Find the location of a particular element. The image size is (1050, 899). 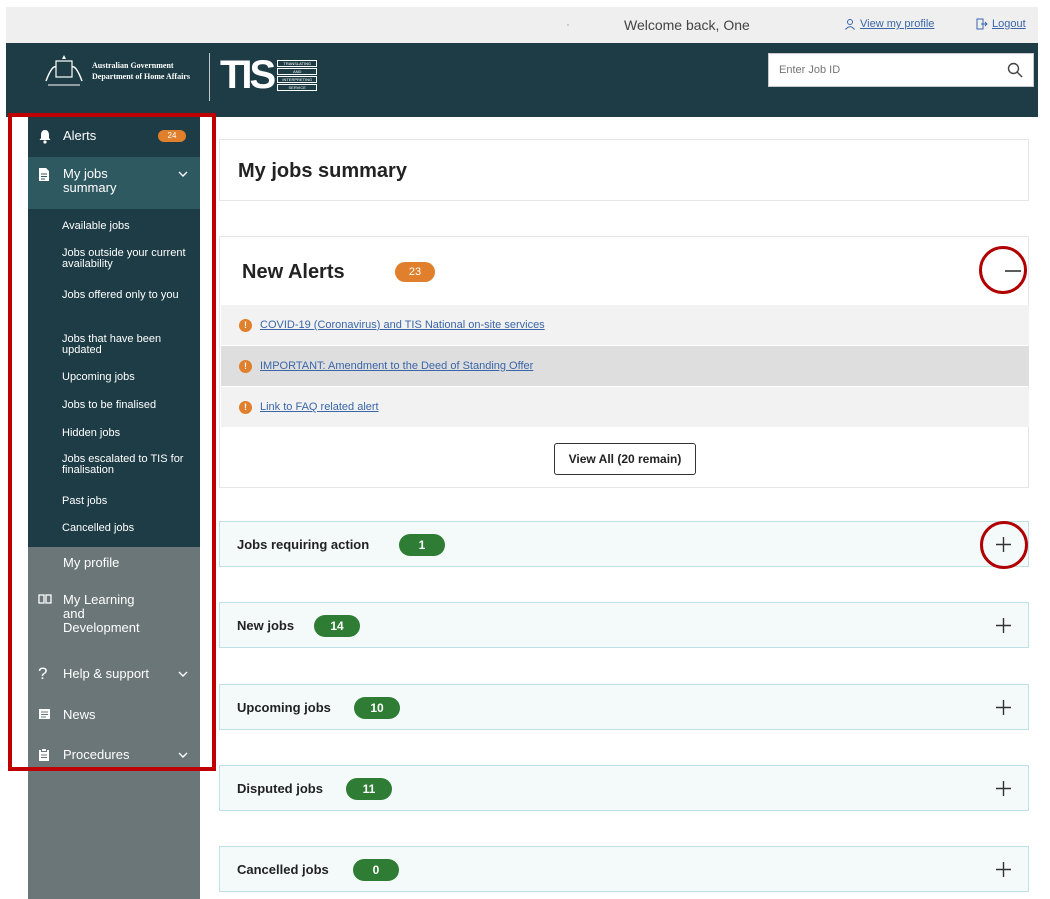

coat-of-arms-icon is located at coordinates (64, 70).